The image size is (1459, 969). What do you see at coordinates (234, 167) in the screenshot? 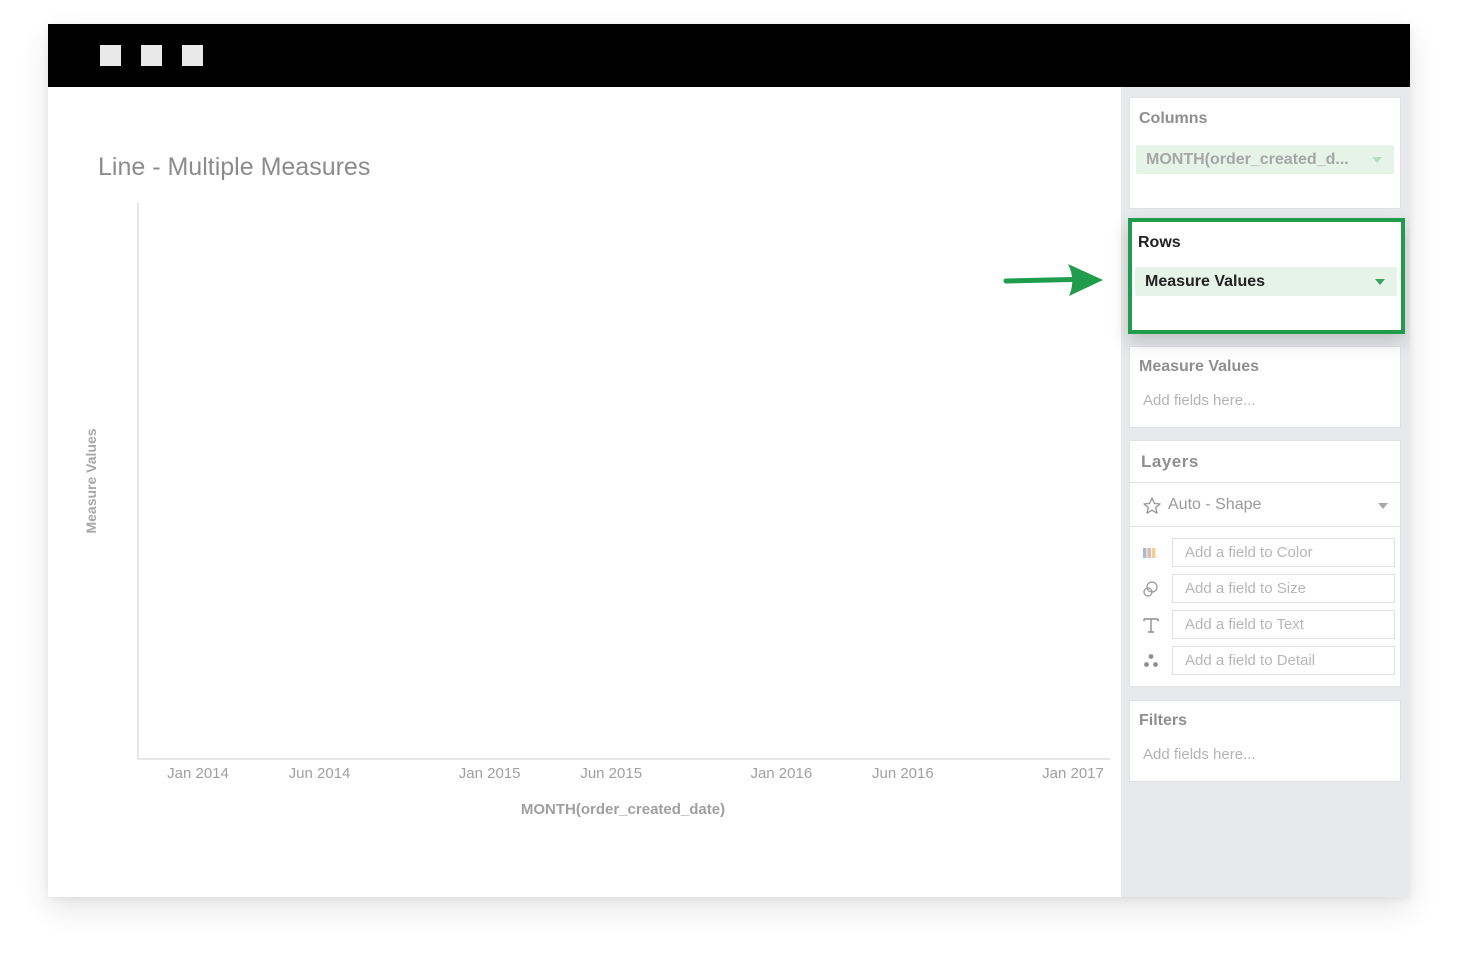
I see `chart-title: Line - Multiple Measures` at bounding box center [234, 167].